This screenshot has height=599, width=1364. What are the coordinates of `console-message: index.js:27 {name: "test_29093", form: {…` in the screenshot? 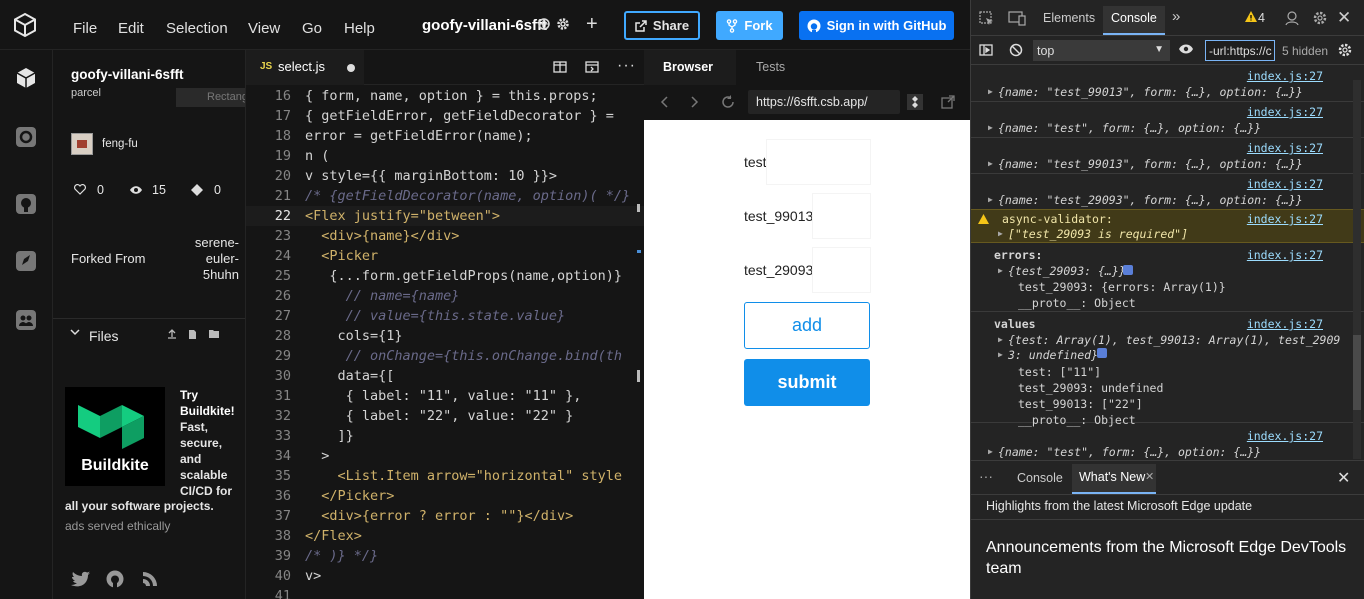 It's located at (1167, 192).